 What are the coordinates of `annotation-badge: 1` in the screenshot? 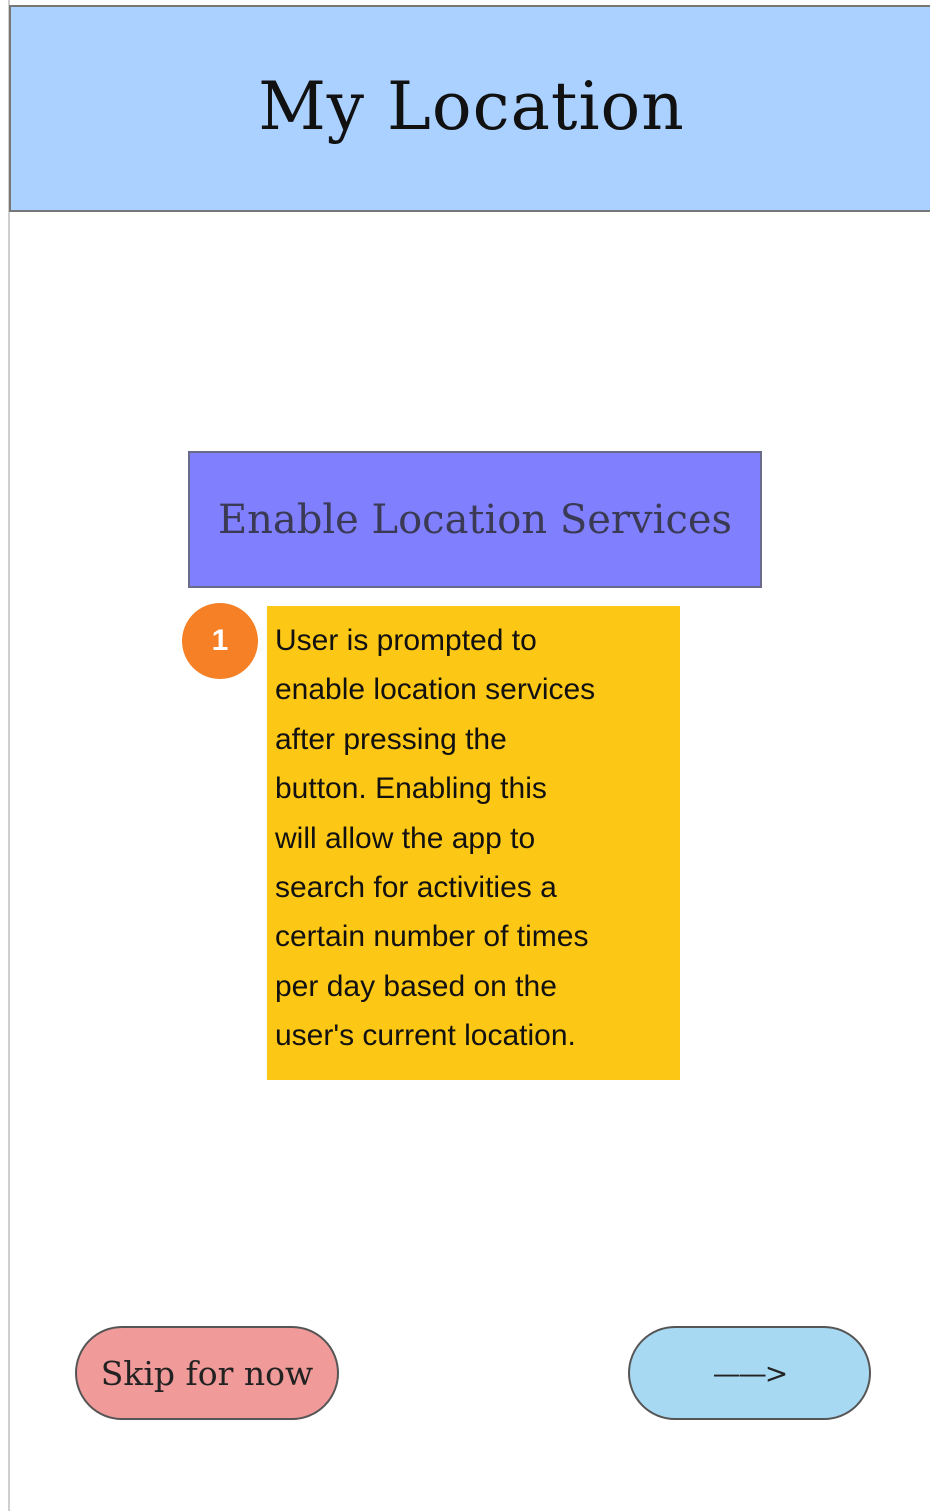 It's located at (220, 641).